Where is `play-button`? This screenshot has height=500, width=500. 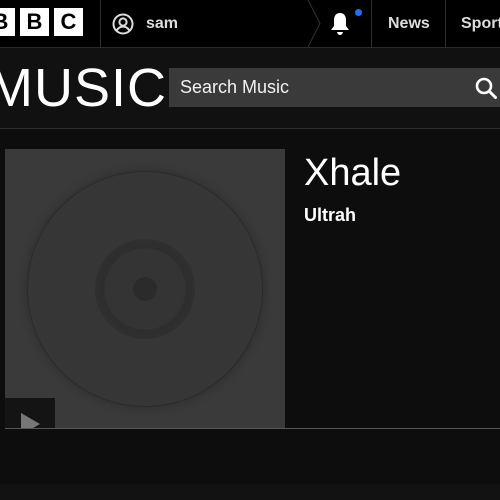 play-button is located at coordinates (30, 413).